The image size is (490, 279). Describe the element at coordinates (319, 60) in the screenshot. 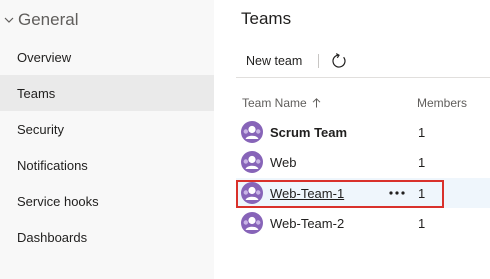

I see `toolbar-divider` at that location.